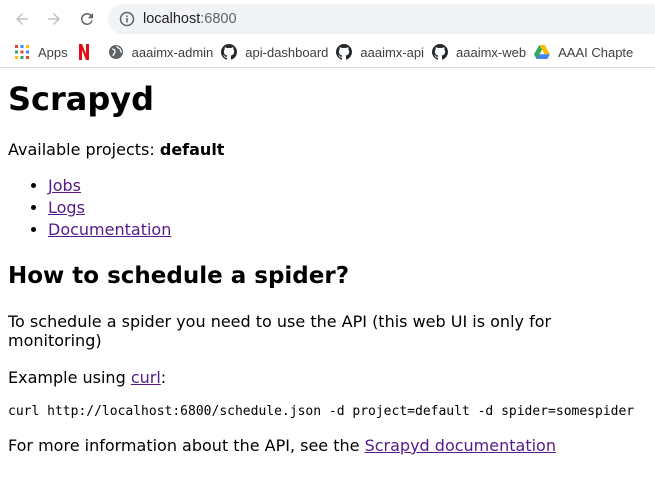 This screenshot has width=655, height=493. I want to click on bookmark-label: aaaimx-admin, so click(172, 52).